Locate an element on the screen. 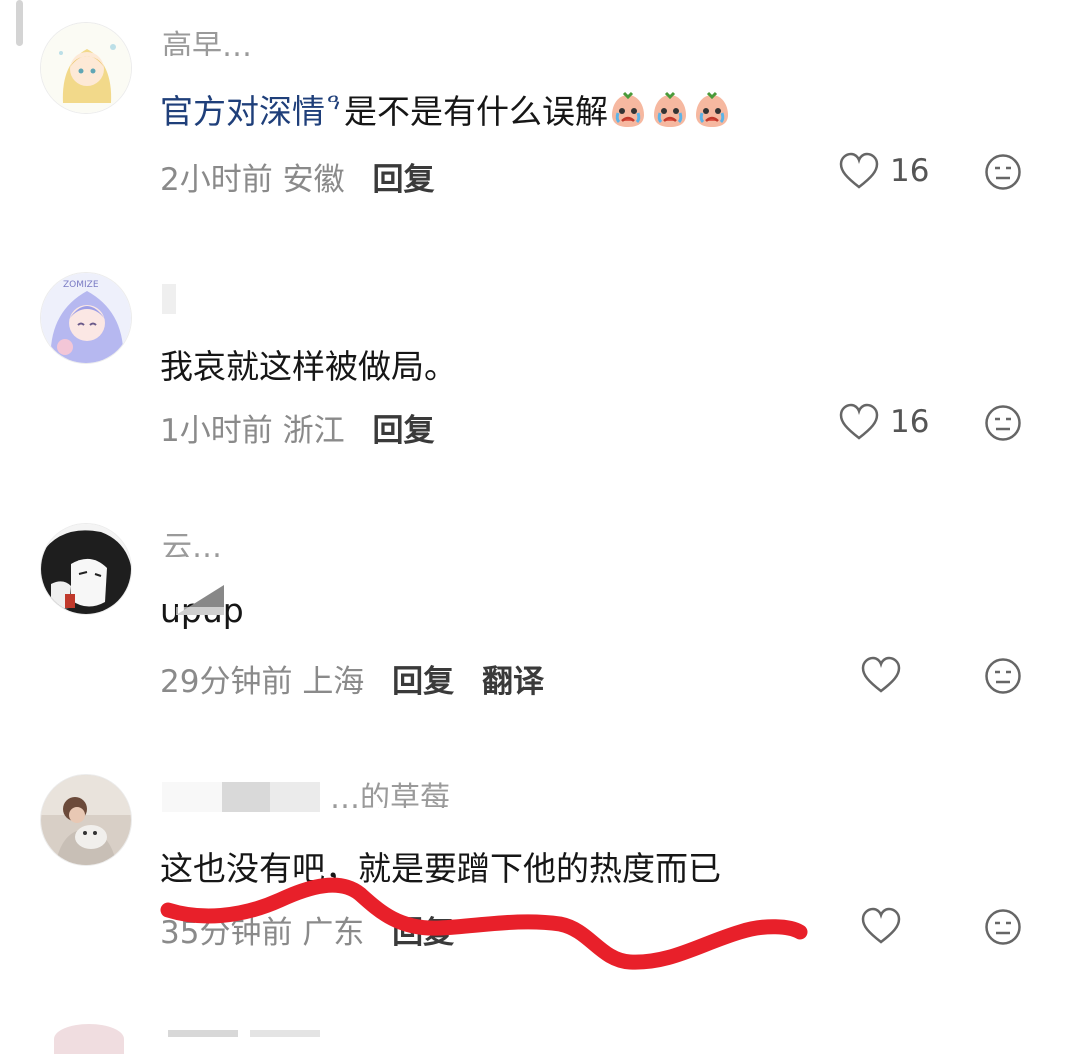 The image size is (1080, 1054). comment-text: 官方对深情ዓ 是不是有什么误解 is located at coordinates (447, 109).